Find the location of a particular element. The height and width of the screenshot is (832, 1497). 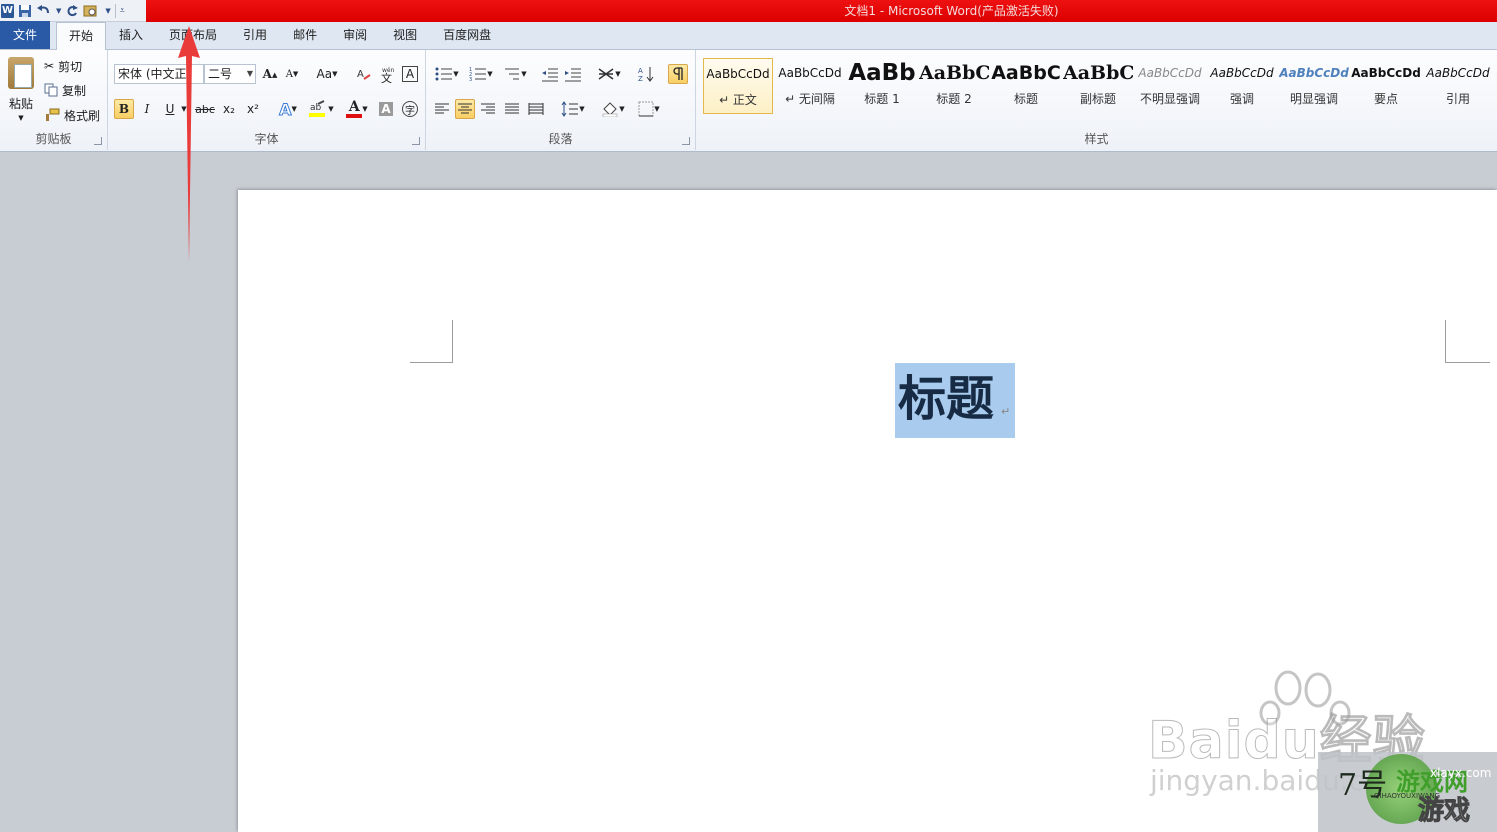

font-size-value: 二号 is located at coordinates (220, 74).